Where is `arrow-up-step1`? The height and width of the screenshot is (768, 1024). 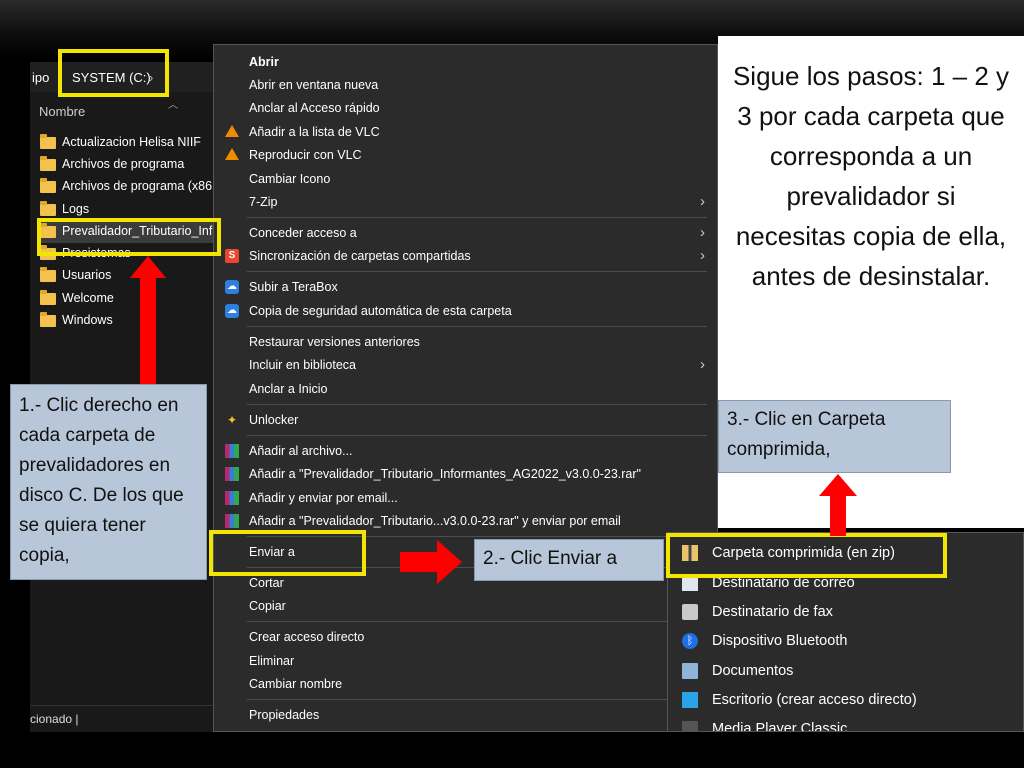 arrow-up-step1 is located at coordinates (148, 320).